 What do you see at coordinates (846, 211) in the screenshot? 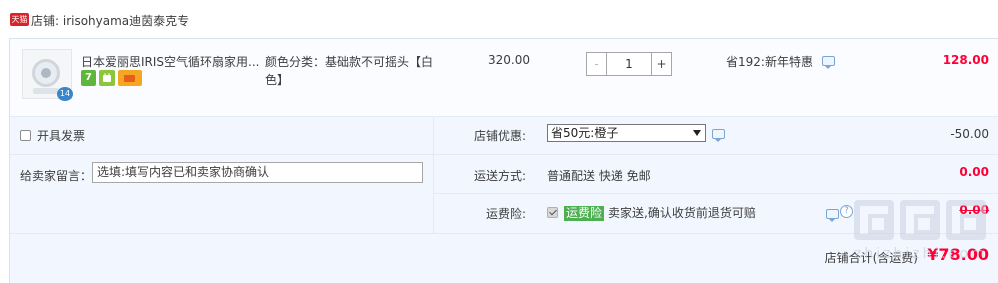
I see `help-icon: ?` at bounding box center [846, 211].